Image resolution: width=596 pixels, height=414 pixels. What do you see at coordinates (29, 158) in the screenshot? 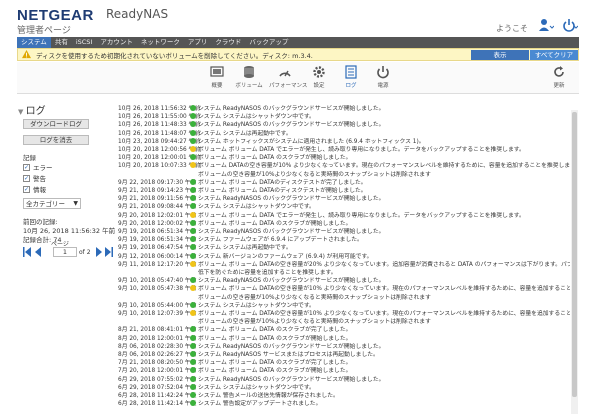
I see `records-label: 記録` at bounding box center [29, 158].